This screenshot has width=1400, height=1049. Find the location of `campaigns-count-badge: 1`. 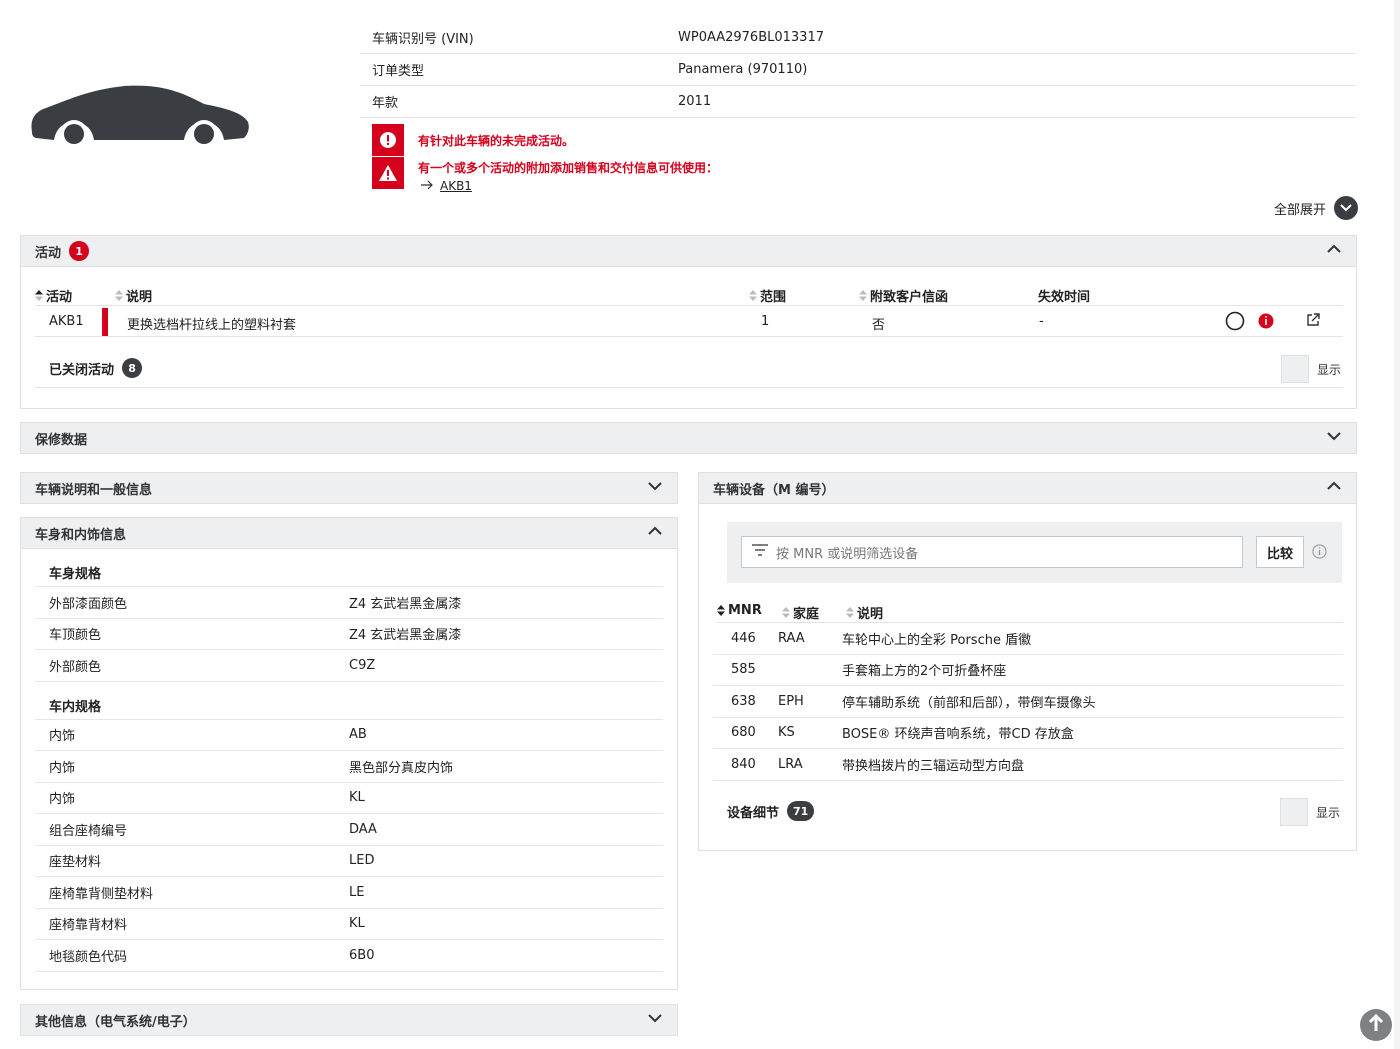

campaigns-count-badge: 1 is located at coordinates (79, 251).